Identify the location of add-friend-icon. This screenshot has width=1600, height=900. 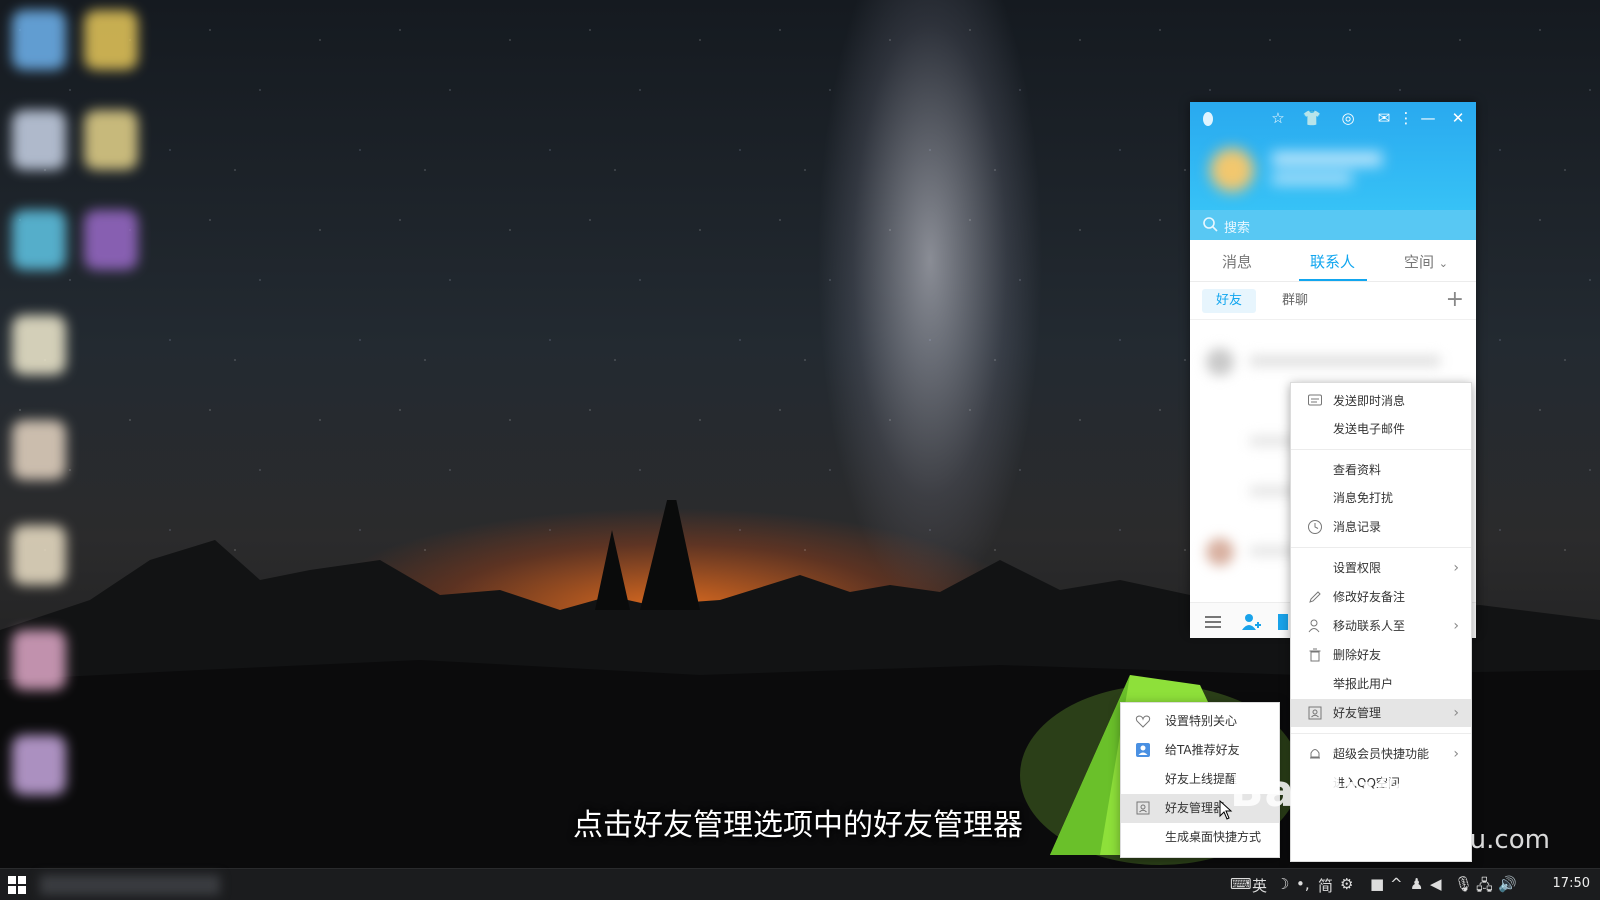
(1251, 622).